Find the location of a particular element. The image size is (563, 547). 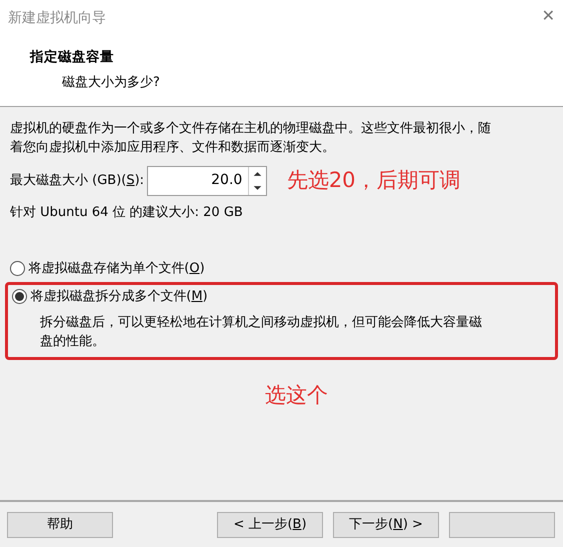

size-label: 最大磁盘大小 (GB)(S): is located at coordinates (77, 181).